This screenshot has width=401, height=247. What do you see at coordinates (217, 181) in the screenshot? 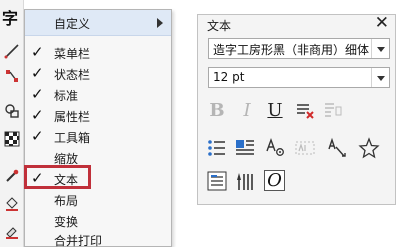
I see `horizontal-text-icon` at bounding box center [217, 181].